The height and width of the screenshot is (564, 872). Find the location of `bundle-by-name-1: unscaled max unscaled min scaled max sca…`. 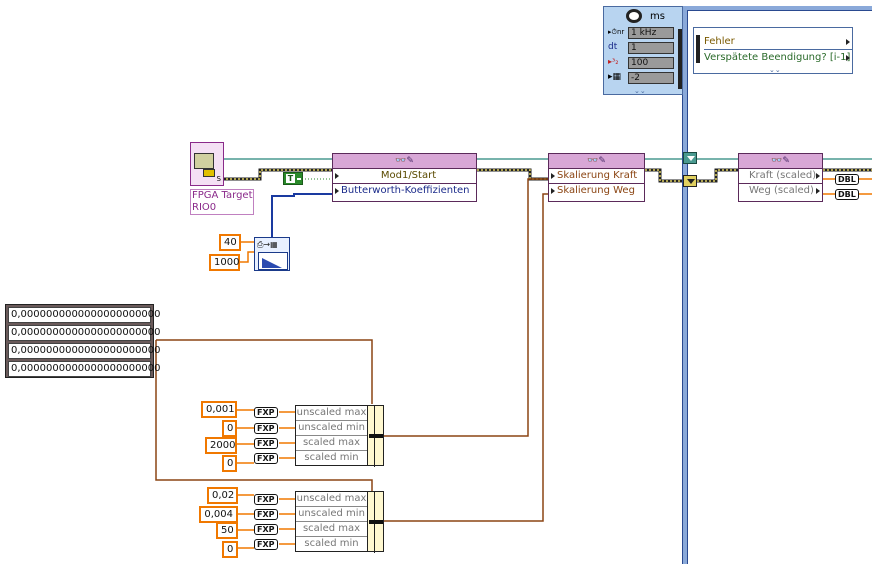

bundle-by-name-1: unscaled max unscaled min scaled max sca… is located at coordinates (331, 435).